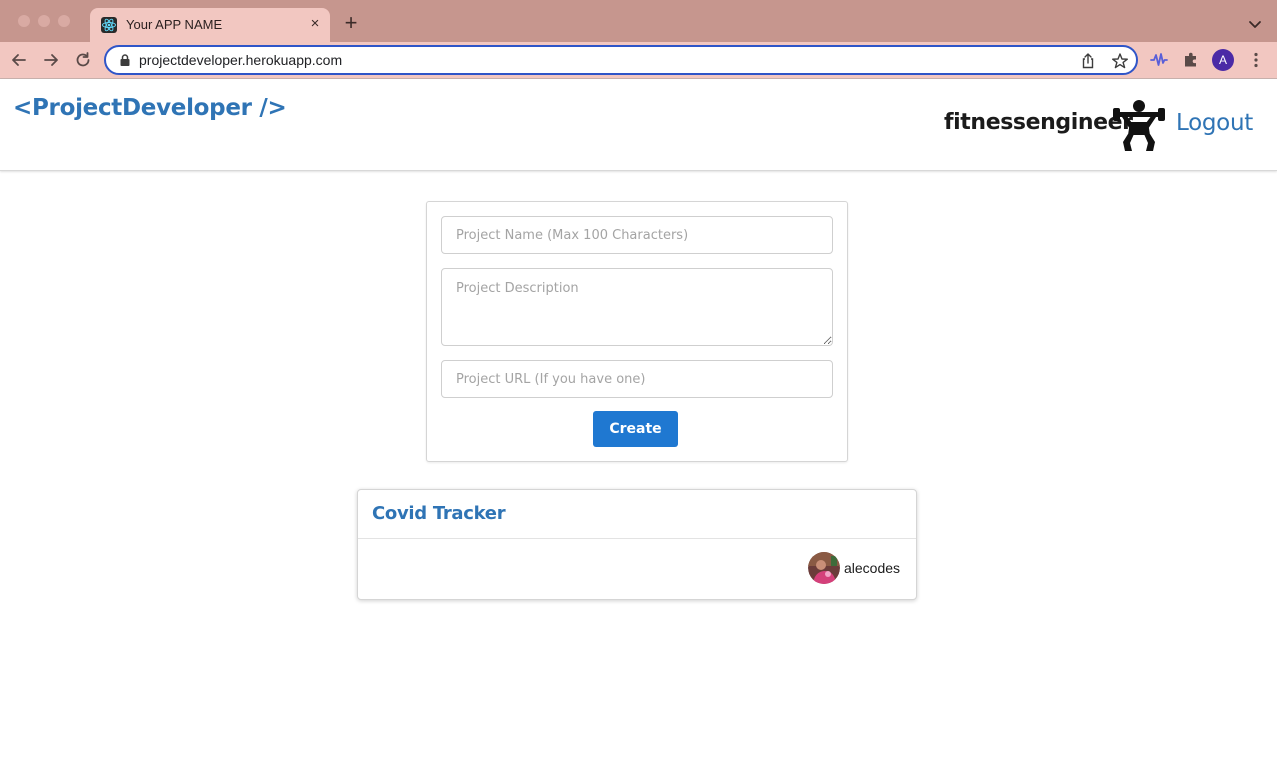 Image resolution: width=1277 pixels, height=773 pixels. What do you see at coordinates (439, 513) in the screenshot?
I see `project-title-link: Covid Tracker` at bounding box center [439, 513].